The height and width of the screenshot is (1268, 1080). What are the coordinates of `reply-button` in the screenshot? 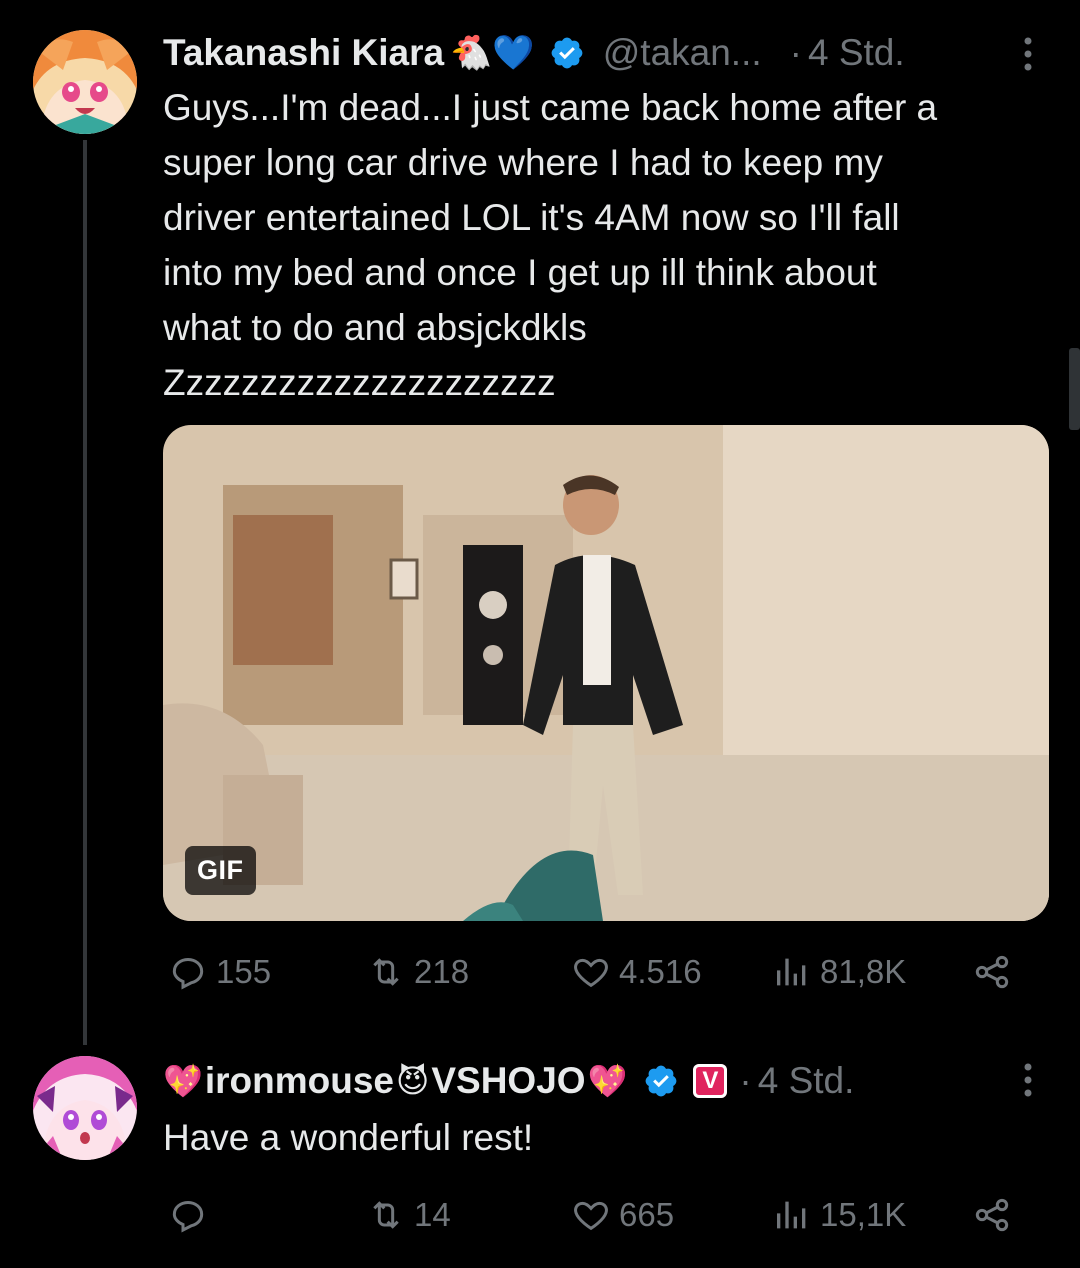 It's located at (192, 1215).